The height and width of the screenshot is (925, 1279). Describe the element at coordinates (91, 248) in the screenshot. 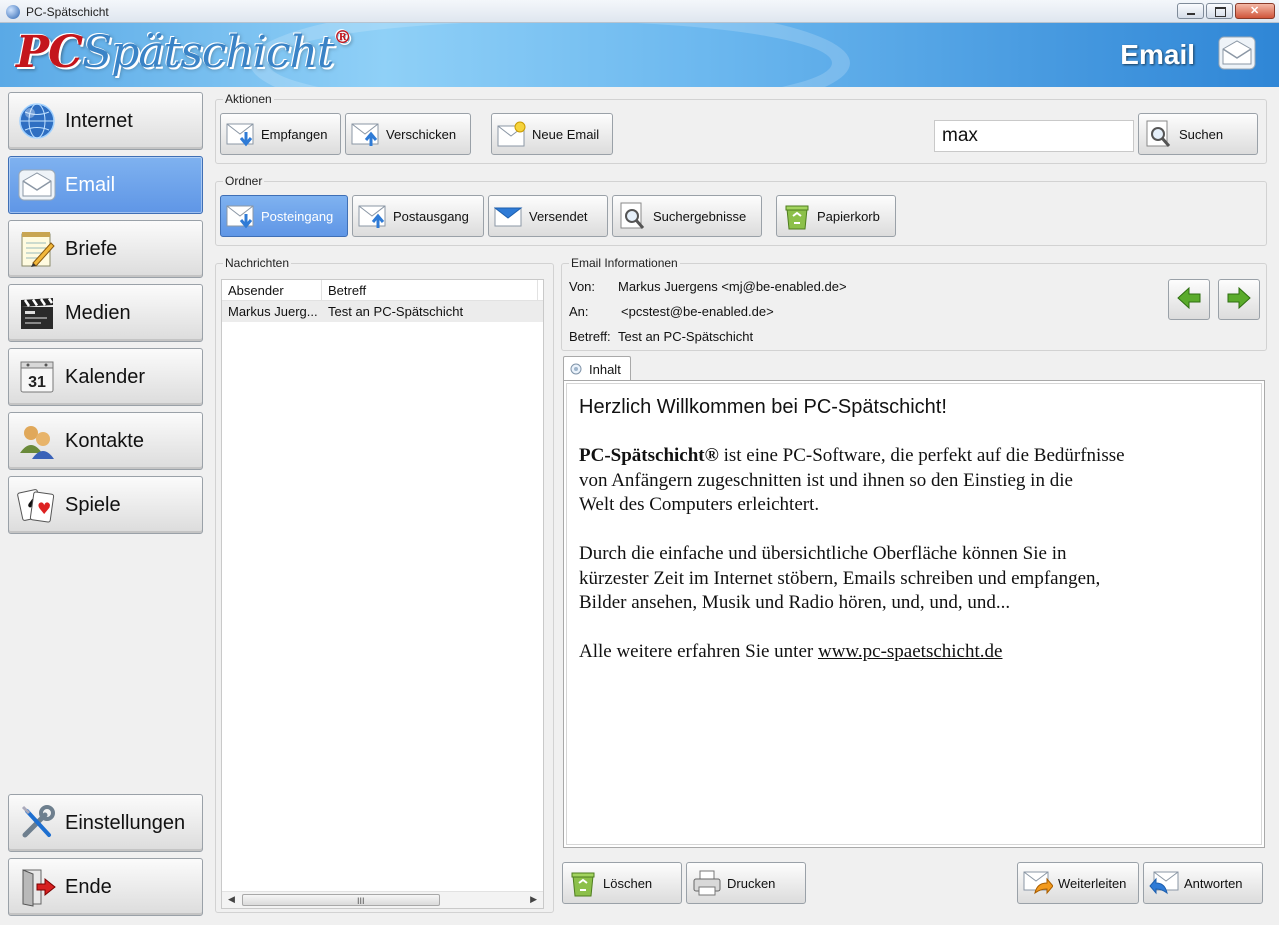

I see `sidebar-item-label: Briefe` at that location.